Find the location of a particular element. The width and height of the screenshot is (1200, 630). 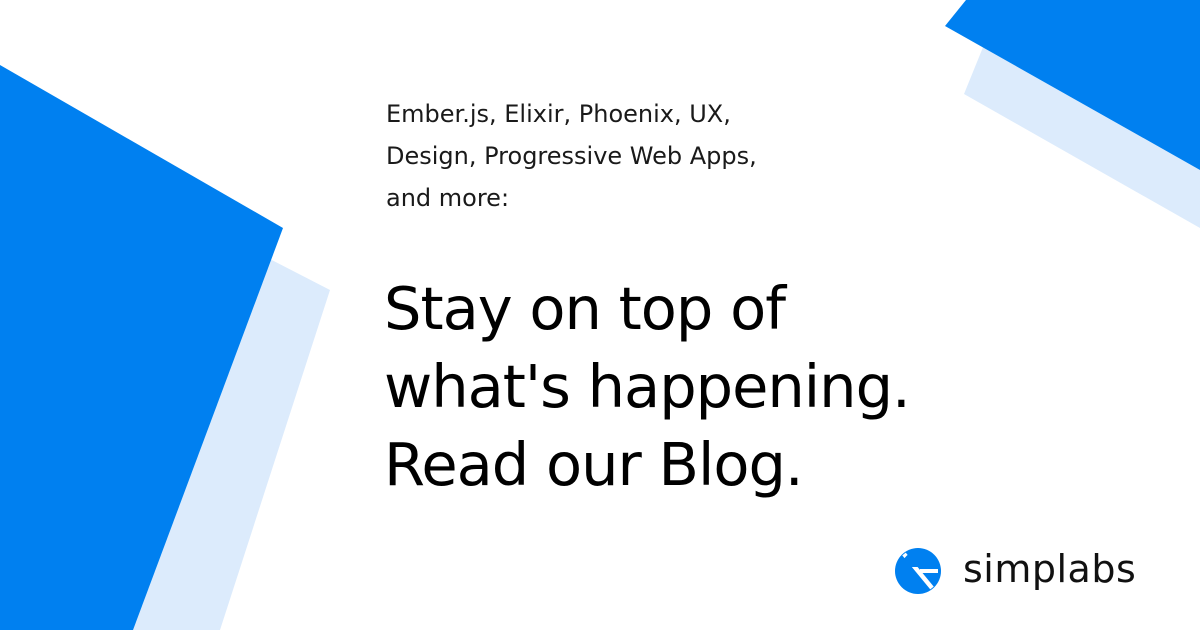

headline-line: what's happening. is located at coordinates (647, 386).